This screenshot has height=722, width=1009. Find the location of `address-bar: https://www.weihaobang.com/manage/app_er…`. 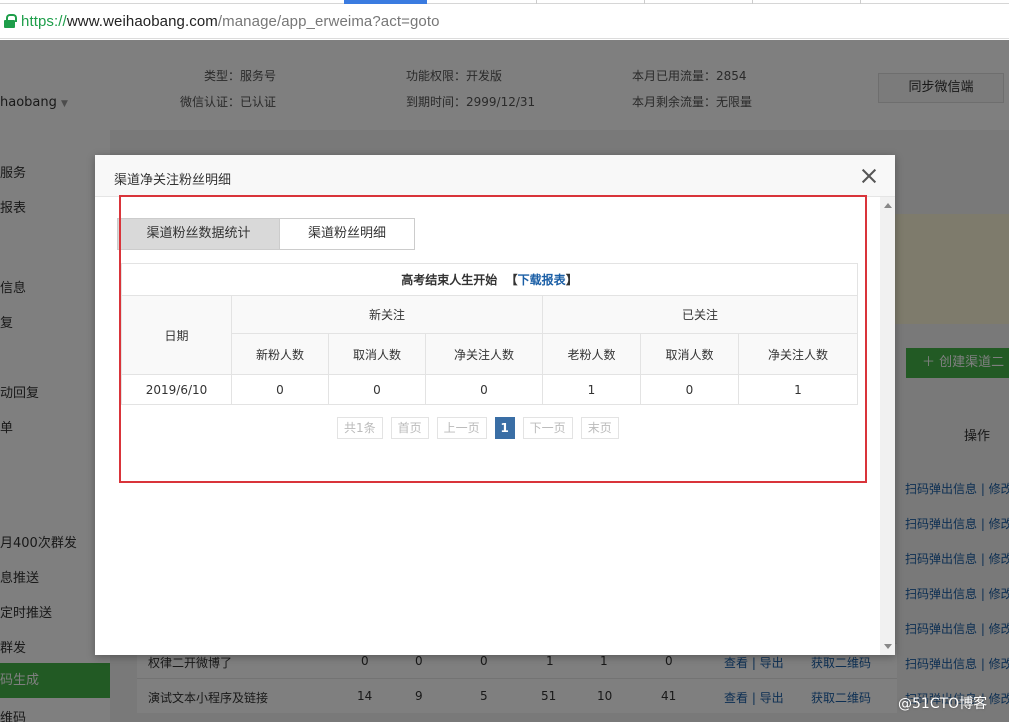

address-bar: https://www.weihaobang.com/manage/app_er… is located at coordinates (504, 21).